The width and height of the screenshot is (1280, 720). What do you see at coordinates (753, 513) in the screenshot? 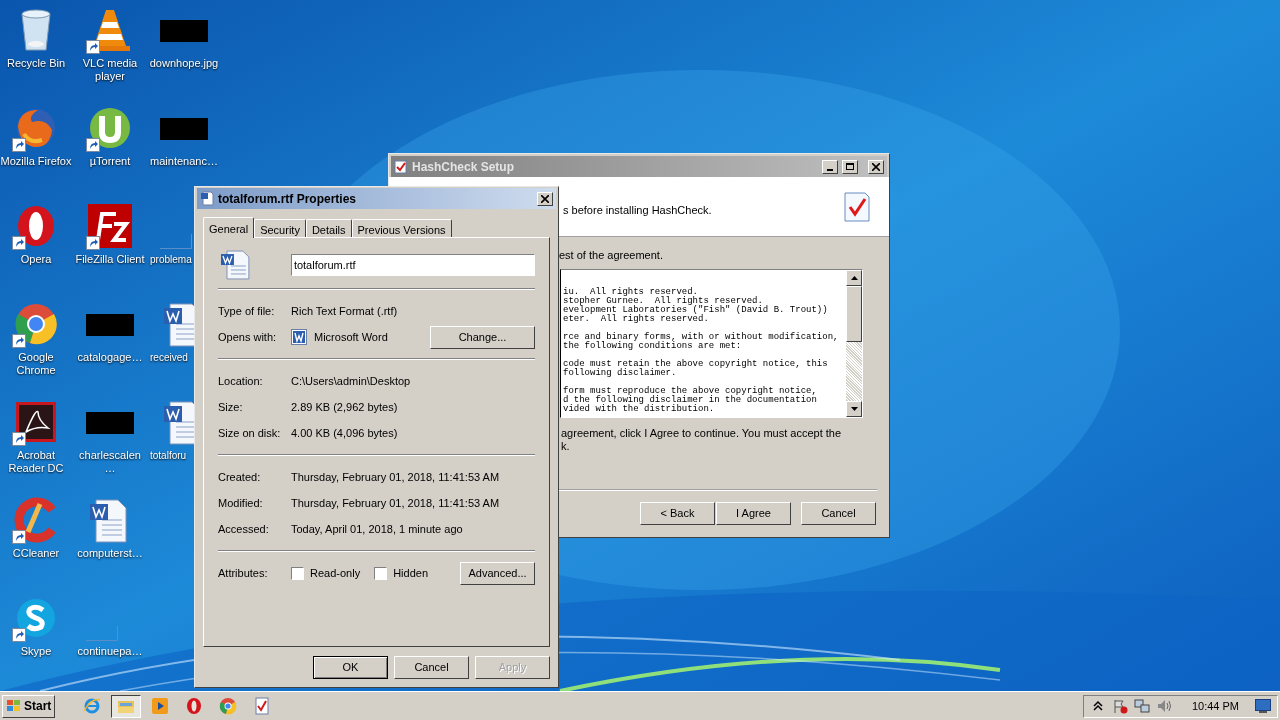
I see `wizard-button: I Agree` at bounding box center [753, 513].